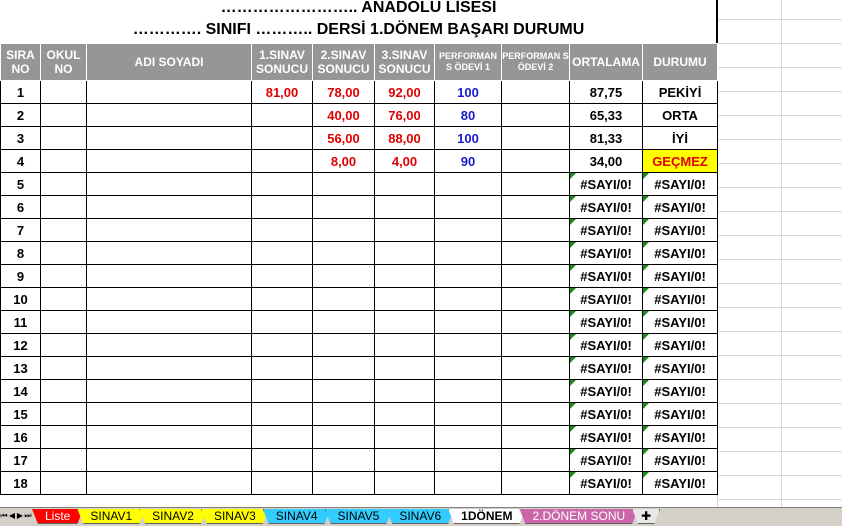  I want to click on cell-sira-no: 3, so click(20, 138).